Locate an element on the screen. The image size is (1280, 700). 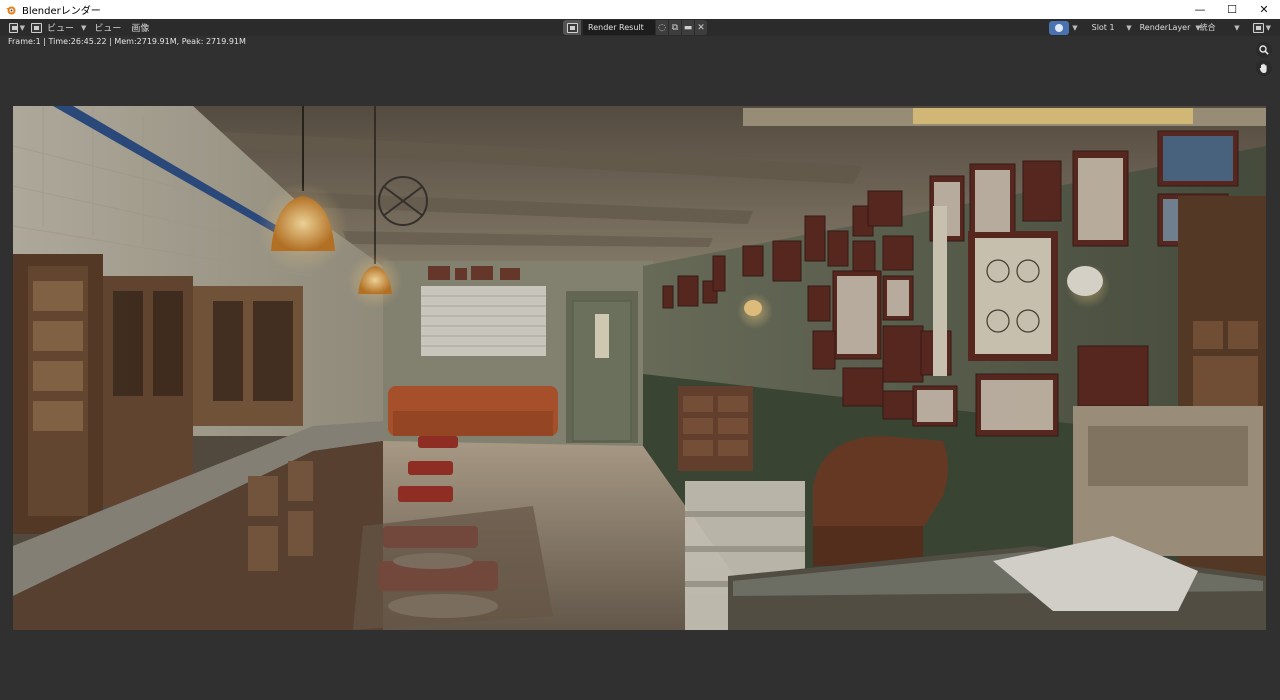
pan-view-button is located at coordinates (1264, 68).